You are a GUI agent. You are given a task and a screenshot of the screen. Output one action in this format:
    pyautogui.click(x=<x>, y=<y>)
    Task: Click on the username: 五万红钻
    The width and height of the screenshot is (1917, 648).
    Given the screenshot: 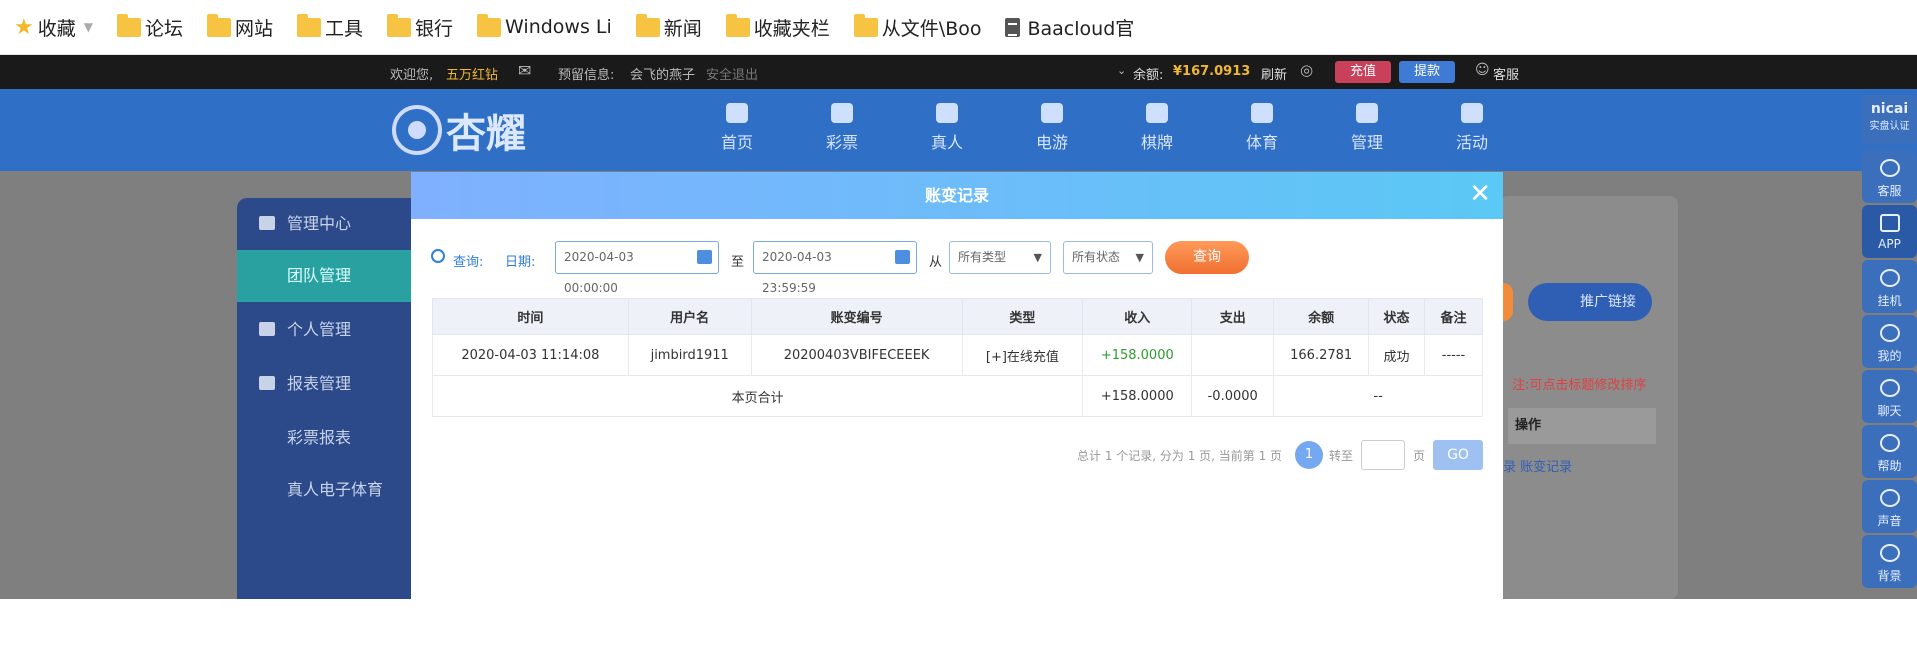 What is the action you would take?
    pyautogui.click(x=472, y=73)
    